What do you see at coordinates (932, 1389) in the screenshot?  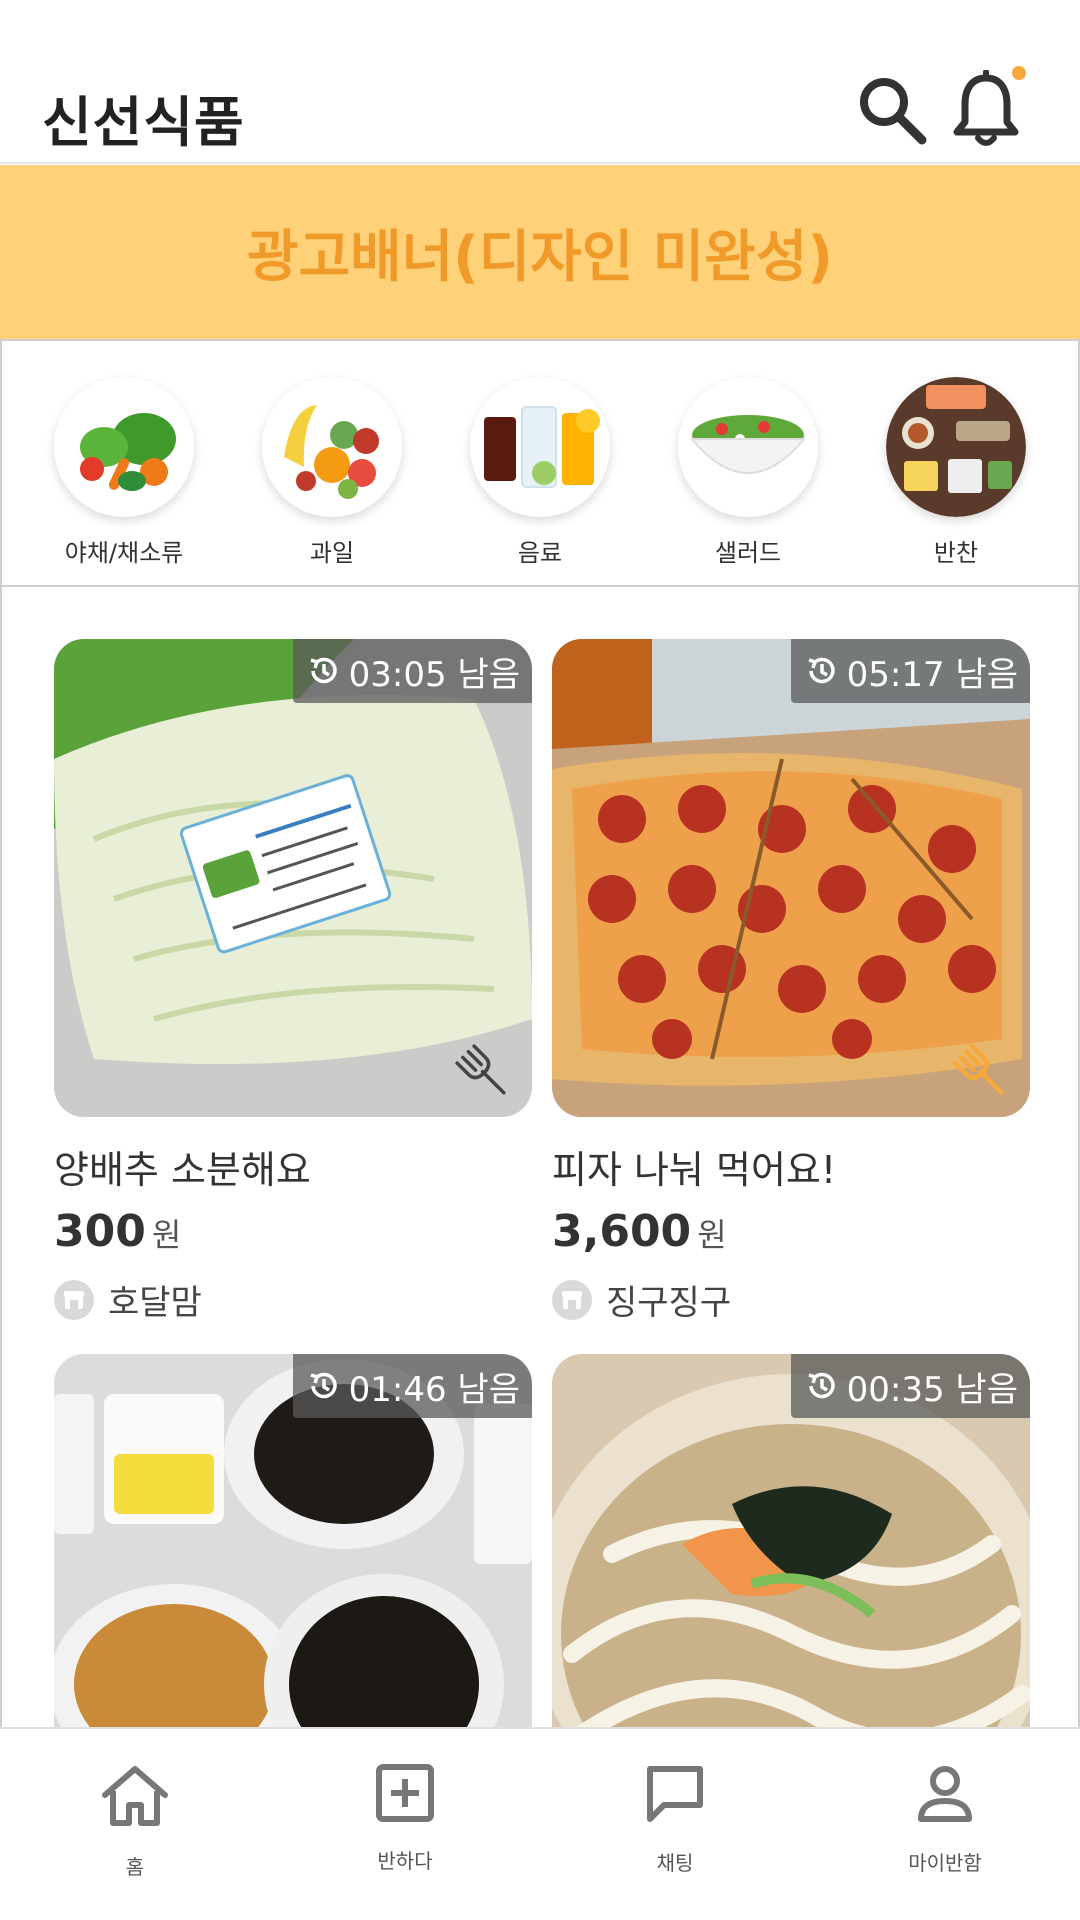 I see `timer-text: 00:35 남음` at bounding box center [932, 1389].